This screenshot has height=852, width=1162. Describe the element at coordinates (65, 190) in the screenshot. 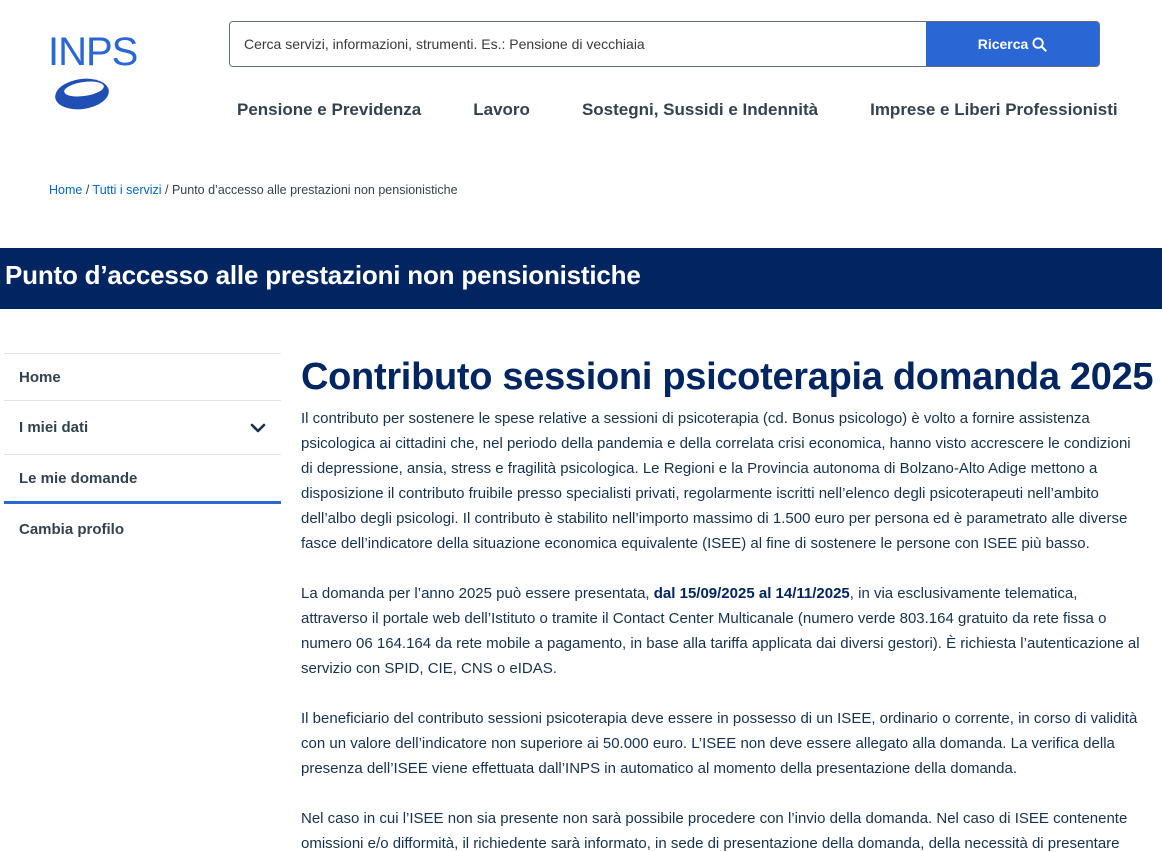

I see `breadcrumb-home: Home` at that location.